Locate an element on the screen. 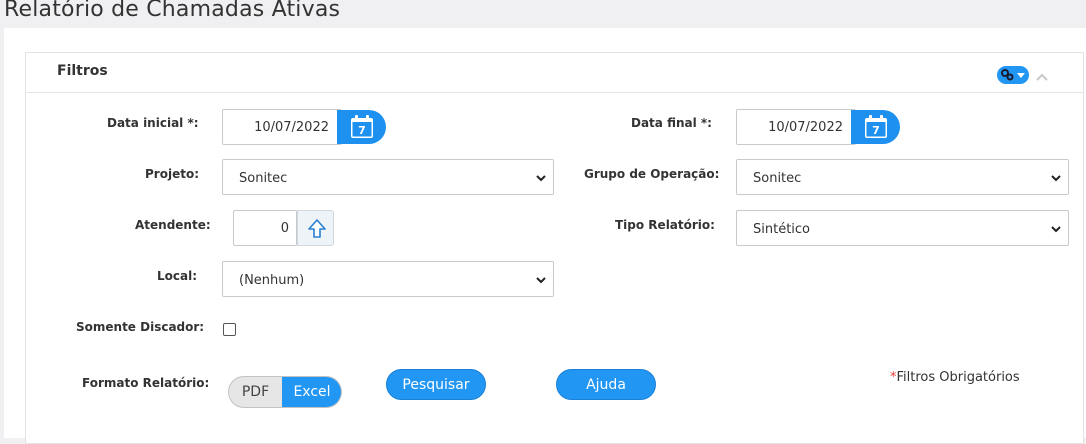 This screenshot has width=1086, height=444. panel-header: Filtros is located at coordinates (554, 73).